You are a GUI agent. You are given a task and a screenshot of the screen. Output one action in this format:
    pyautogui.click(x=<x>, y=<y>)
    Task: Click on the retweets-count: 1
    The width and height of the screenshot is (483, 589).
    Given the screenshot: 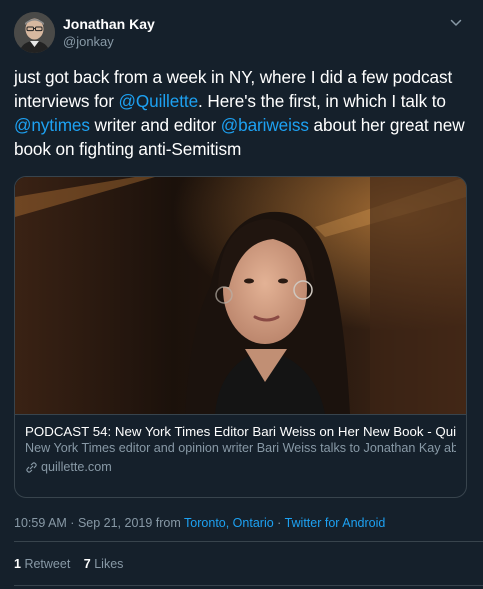 What is the action you would take?
    pyautogui.click(x=17, y=564)
    